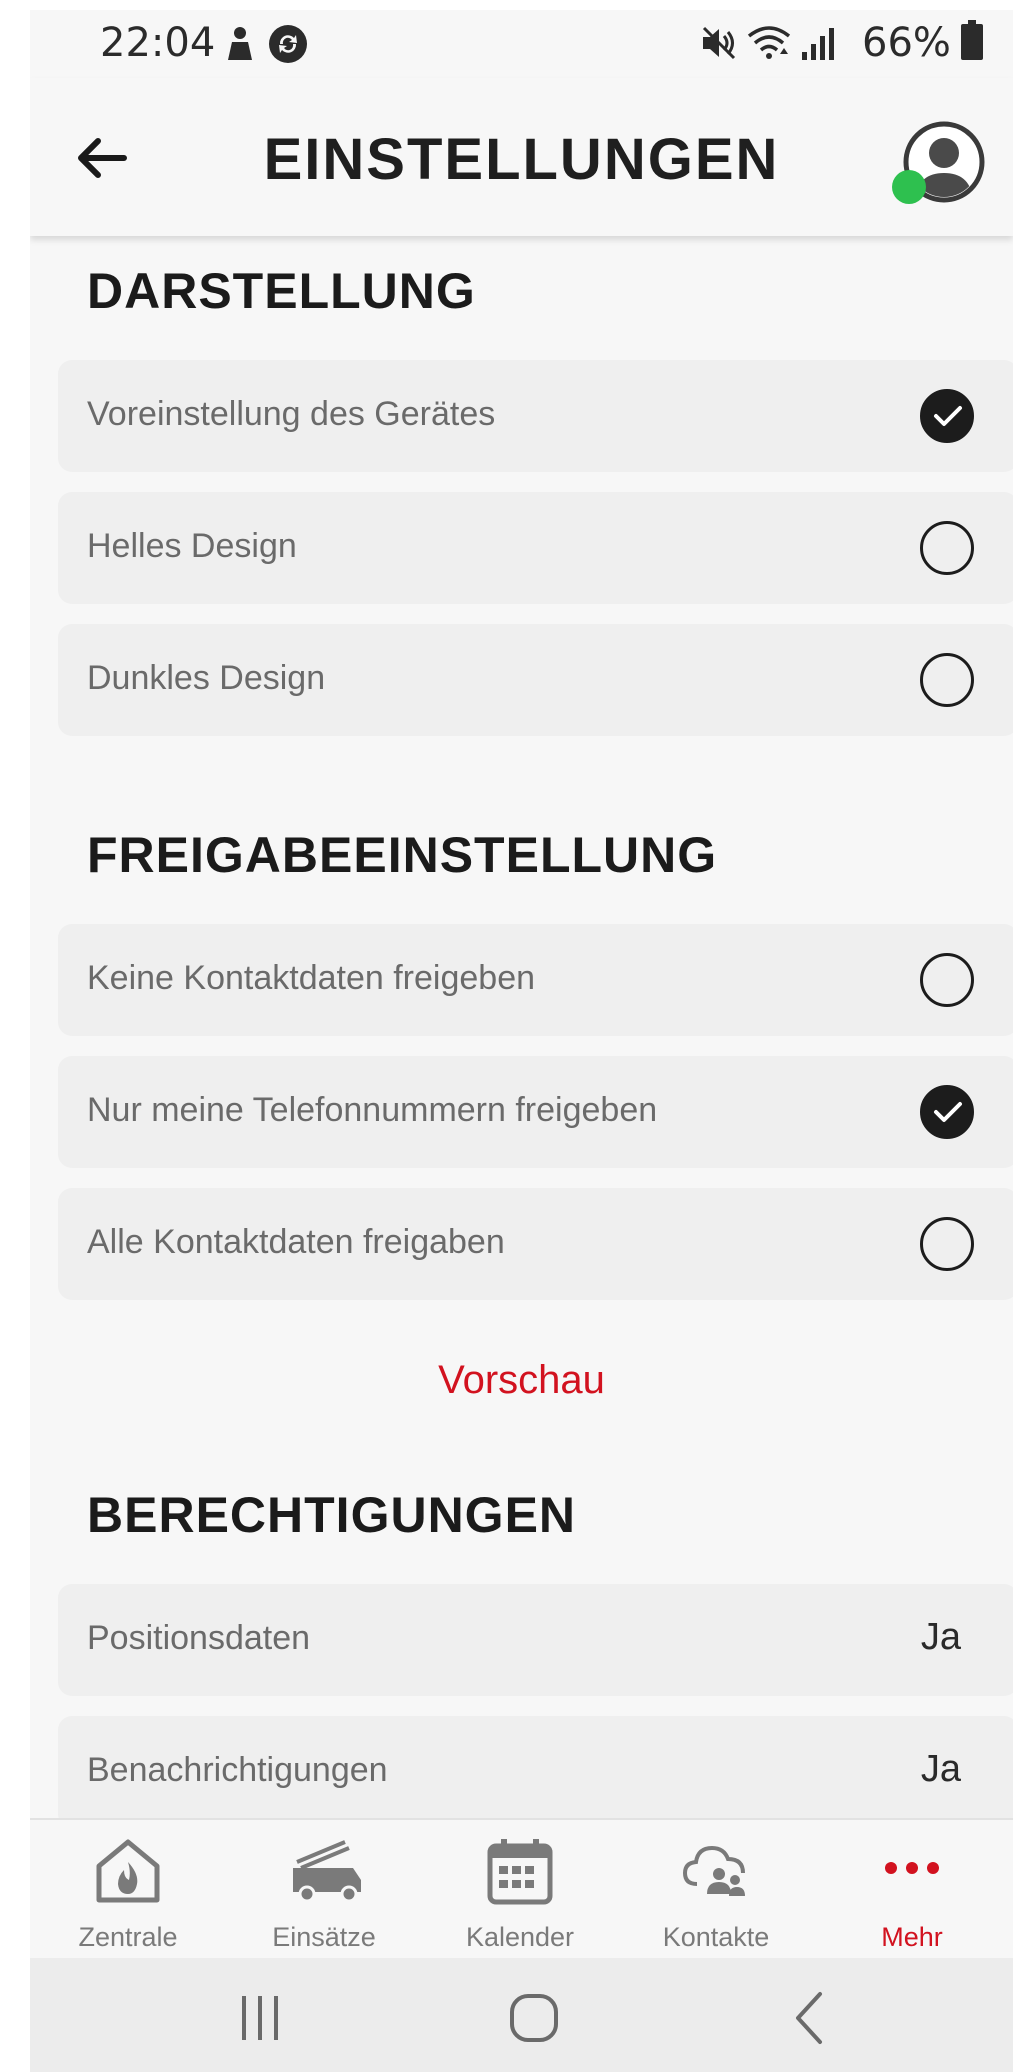 This screenshot has width=1013, height=2072. What do you see at coordinates (128, 1937) in the screenshot?
I see `nav-label: Zentrale` at bounding box center [128, 1937].